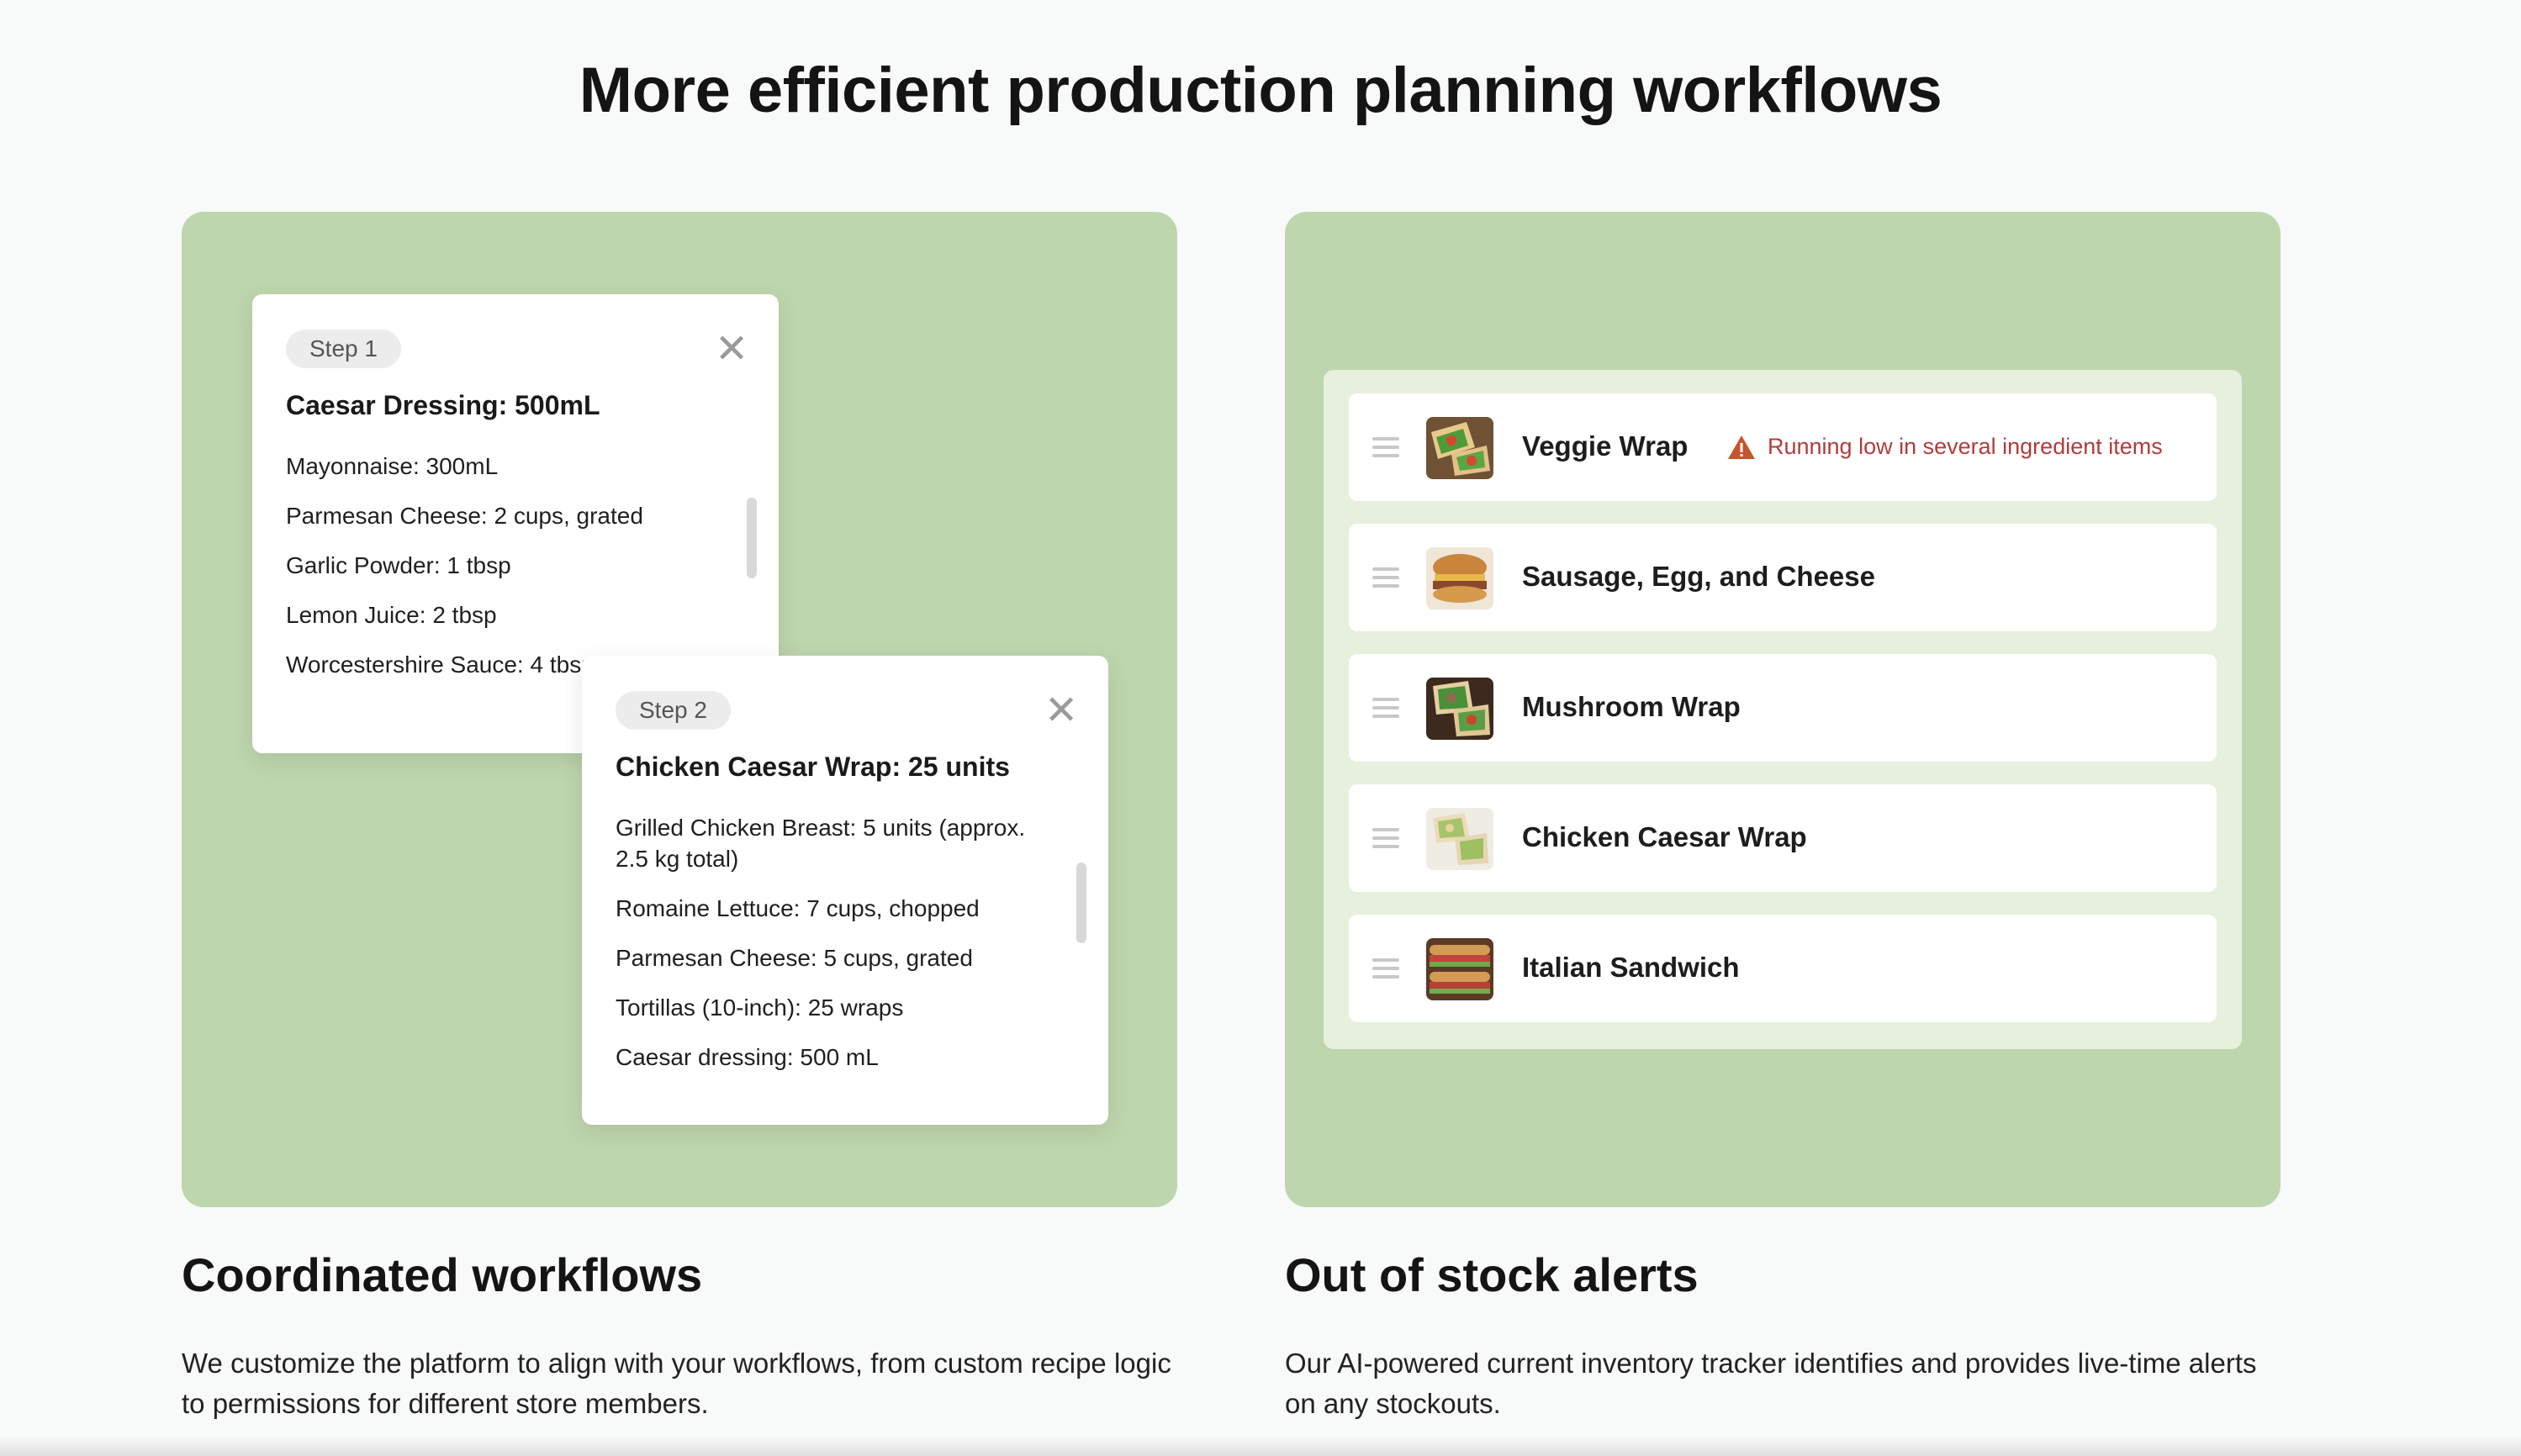 Image resolution: width=2521 pixels, height=1456 pixels. What do you see at coordinates (794, 958) in the screenshot?
I see `ingredient-item: Parmesan Cheese: 5 cups, grated` at bounding box center [794, 958].